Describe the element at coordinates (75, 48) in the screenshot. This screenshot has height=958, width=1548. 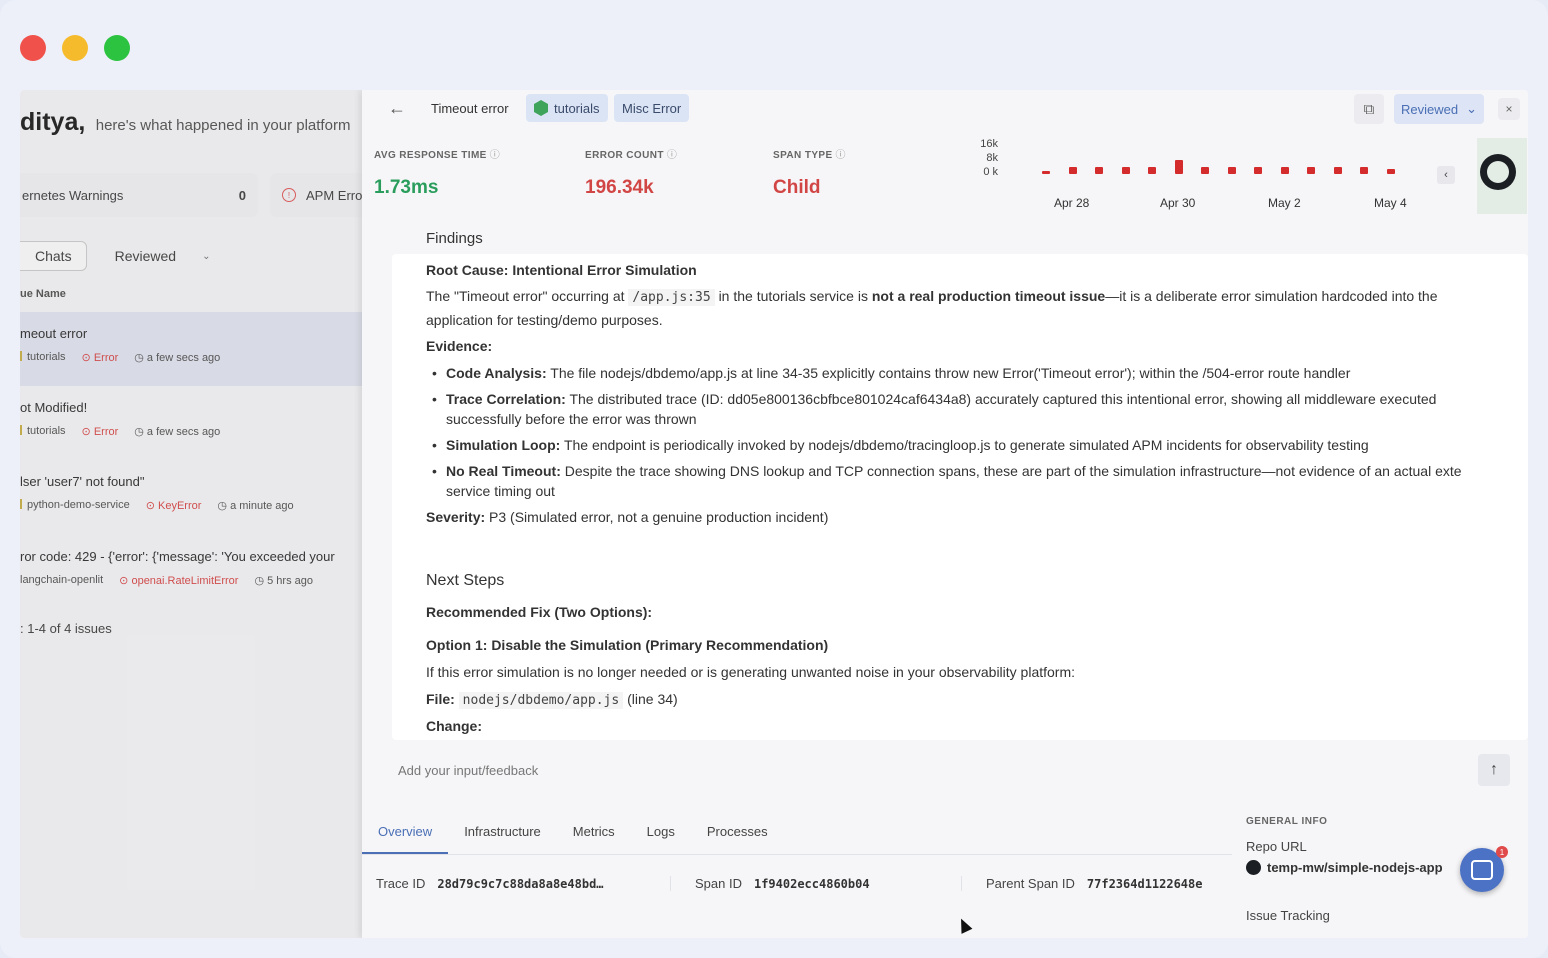
I see `minimize-window-button` at that location.